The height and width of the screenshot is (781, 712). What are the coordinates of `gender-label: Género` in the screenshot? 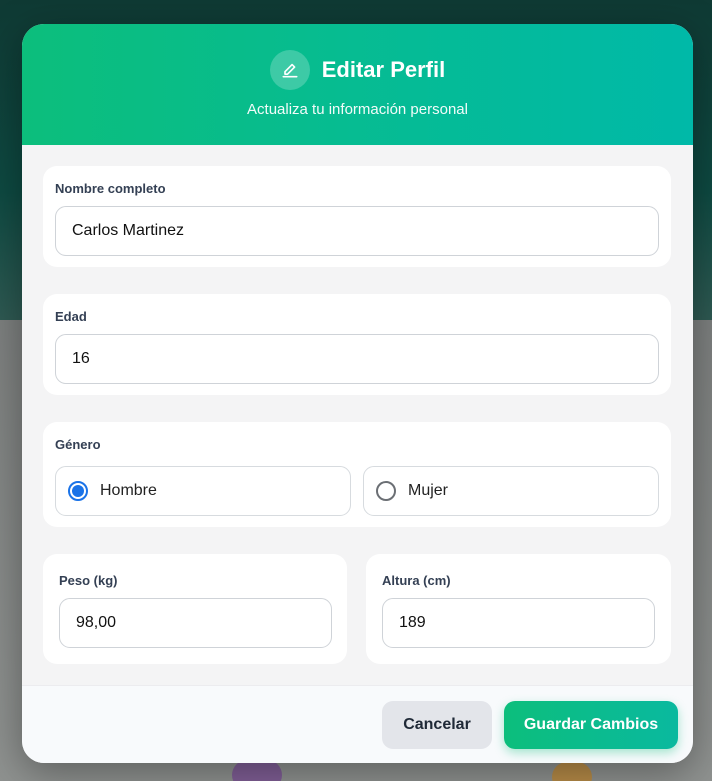 It's located at (78, 444).